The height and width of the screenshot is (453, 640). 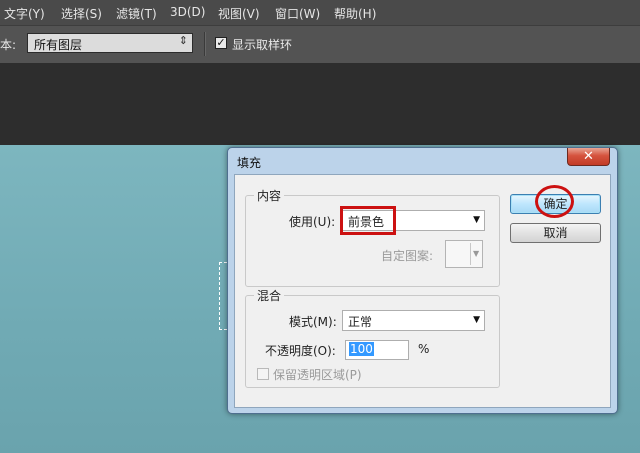 I want to click on cancel-button-label: 取消, so click(x=555, y=233).